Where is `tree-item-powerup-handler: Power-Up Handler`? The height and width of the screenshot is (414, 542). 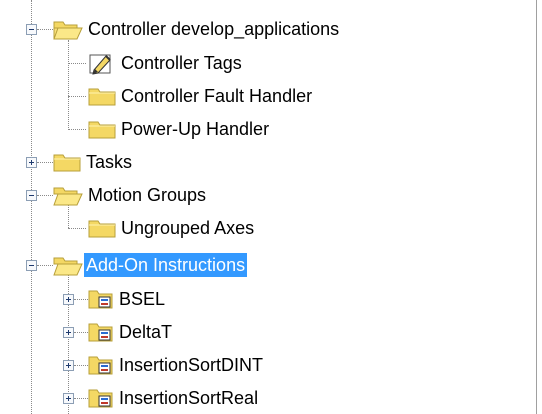
tree-item-powerup-handler: Power-Up Handler is located at coordinates (195, 129).